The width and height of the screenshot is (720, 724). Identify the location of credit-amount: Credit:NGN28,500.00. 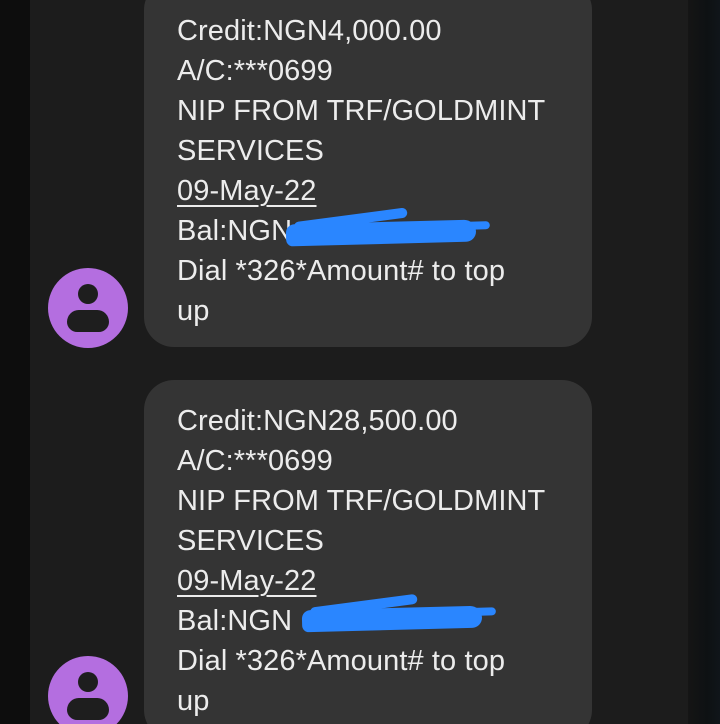
(317, 421).